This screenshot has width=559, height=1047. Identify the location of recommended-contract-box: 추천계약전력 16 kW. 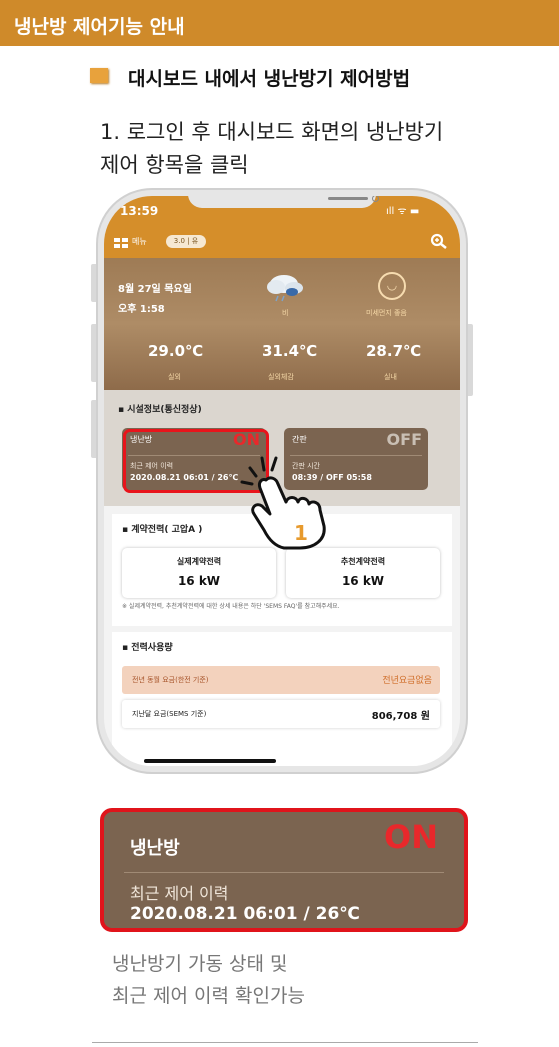
(363, 573).